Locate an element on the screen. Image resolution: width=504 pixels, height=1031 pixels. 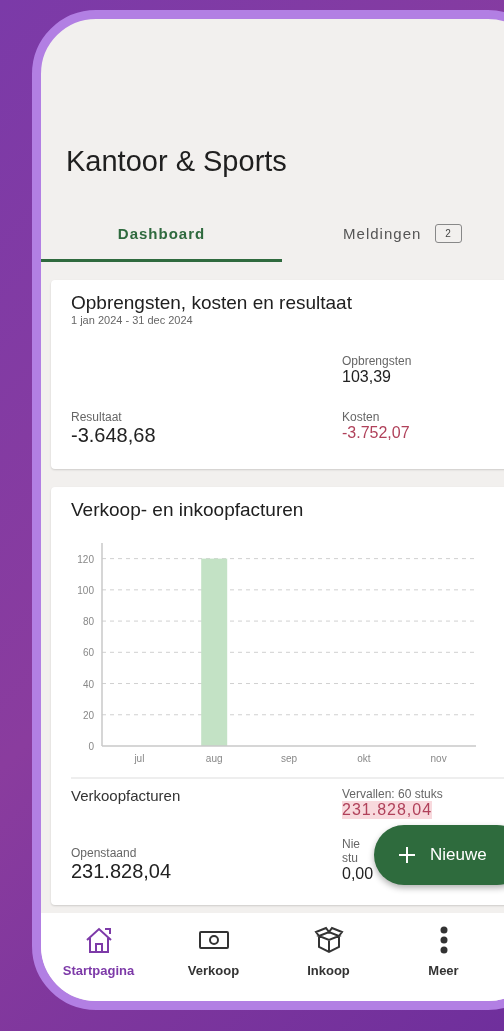
axis-tick-label: 80 is located at coordinates (88, 622).